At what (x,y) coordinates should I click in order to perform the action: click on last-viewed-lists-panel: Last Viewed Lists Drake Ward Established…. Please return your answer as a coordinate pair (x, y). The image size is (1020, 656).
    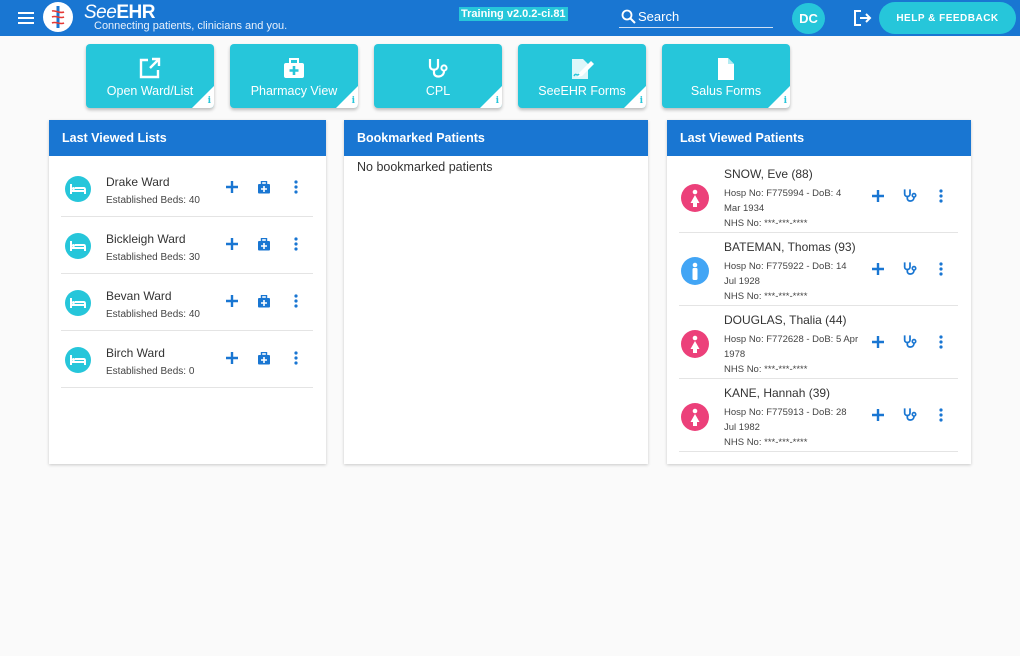
    Looking at the image, I should click on (187, 292).